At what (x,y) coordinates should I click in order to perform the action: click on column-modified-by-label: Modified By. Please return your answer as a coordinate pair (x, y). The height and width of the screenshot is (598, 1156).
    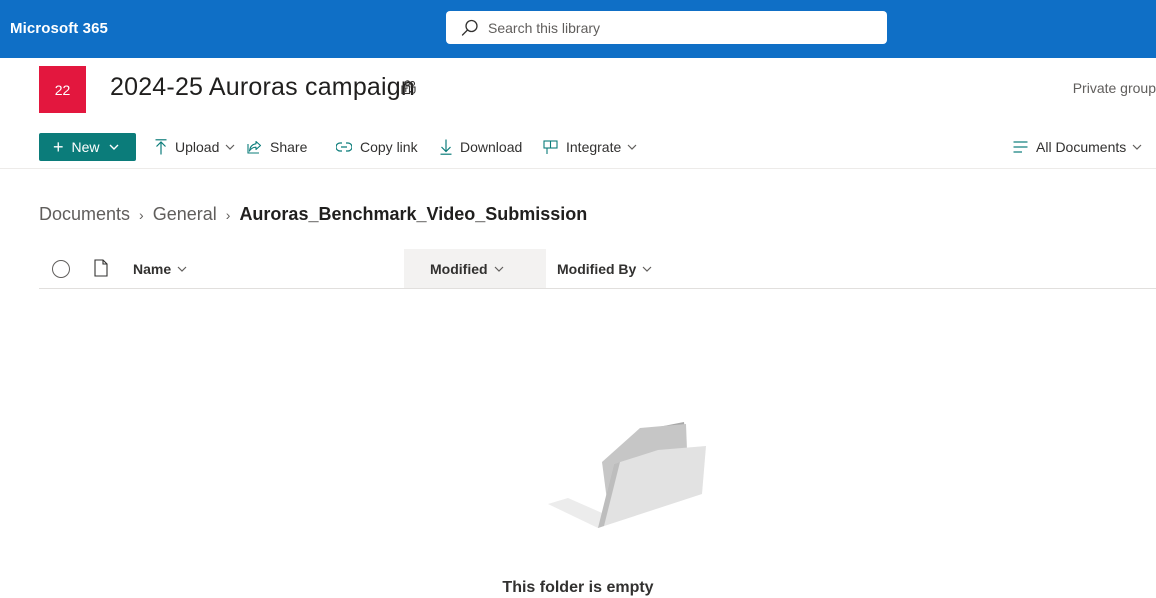
    Looking at the image, I should click on (597, 268).